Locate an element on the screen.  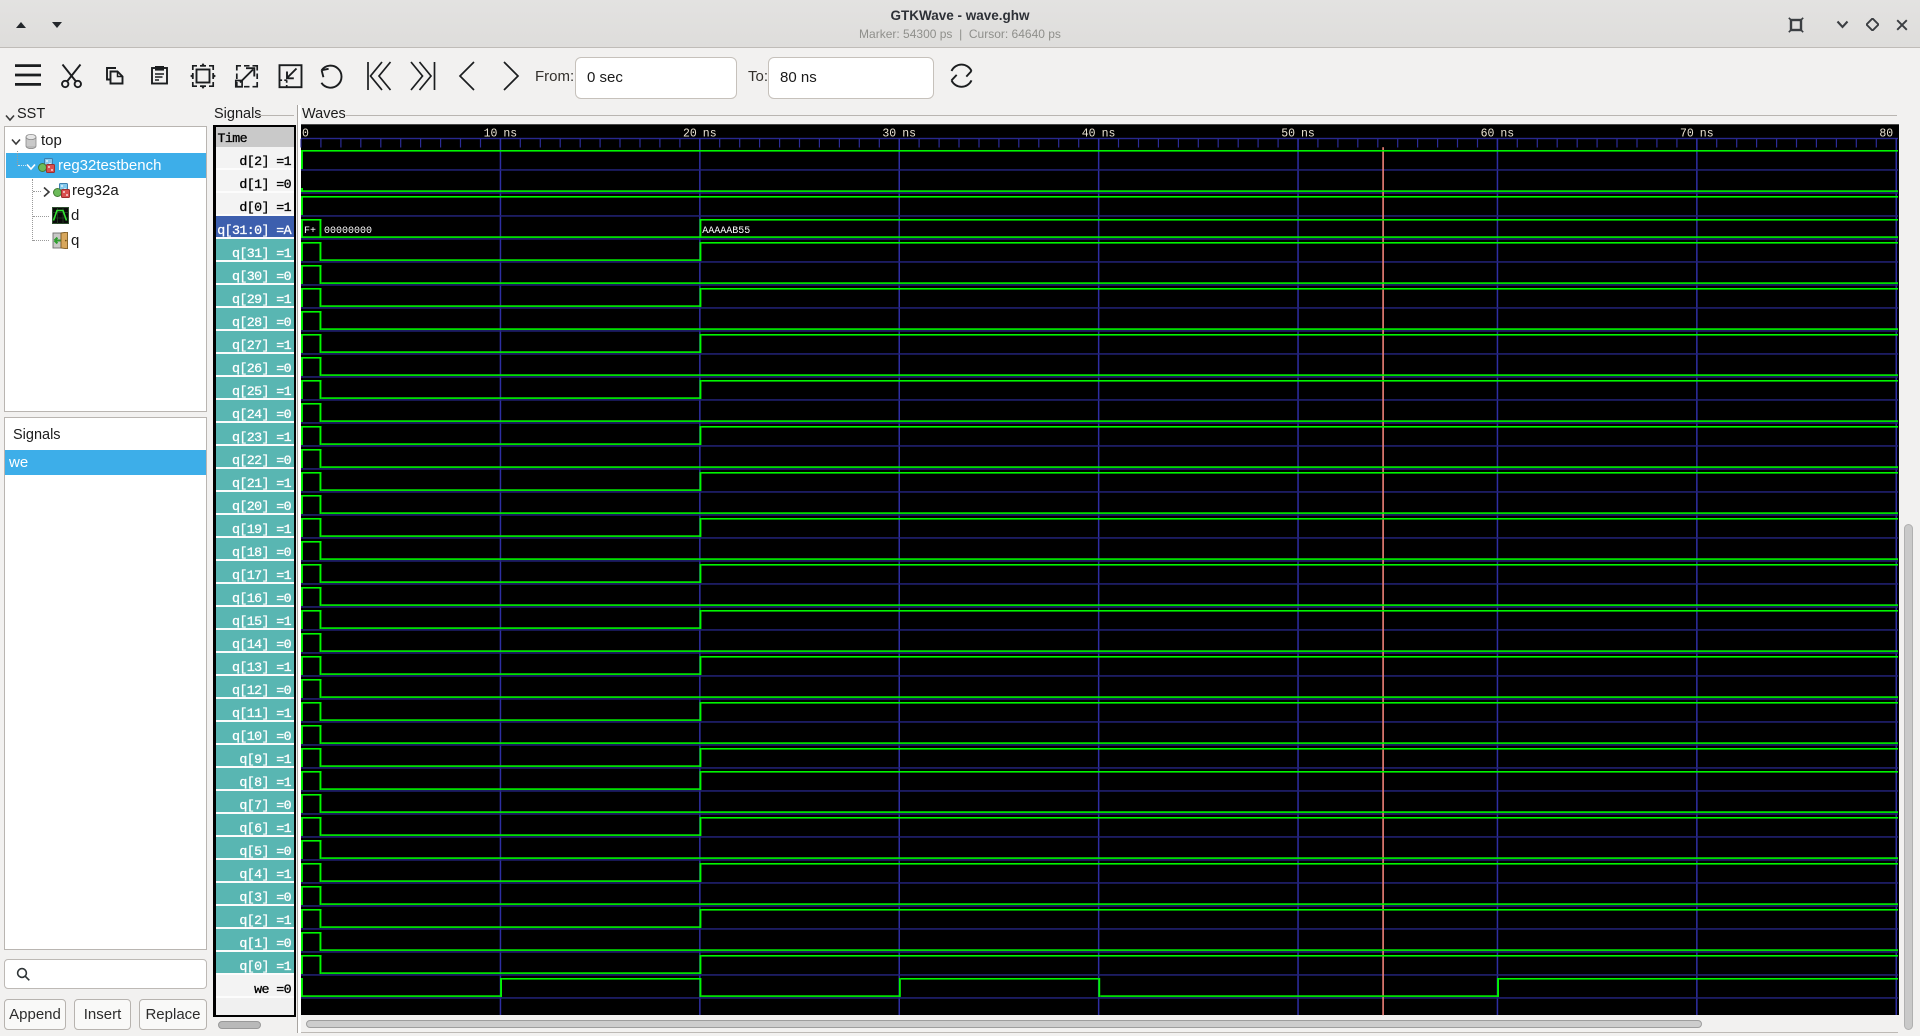
svg-text: 20 is located at coordinates (690, 133).